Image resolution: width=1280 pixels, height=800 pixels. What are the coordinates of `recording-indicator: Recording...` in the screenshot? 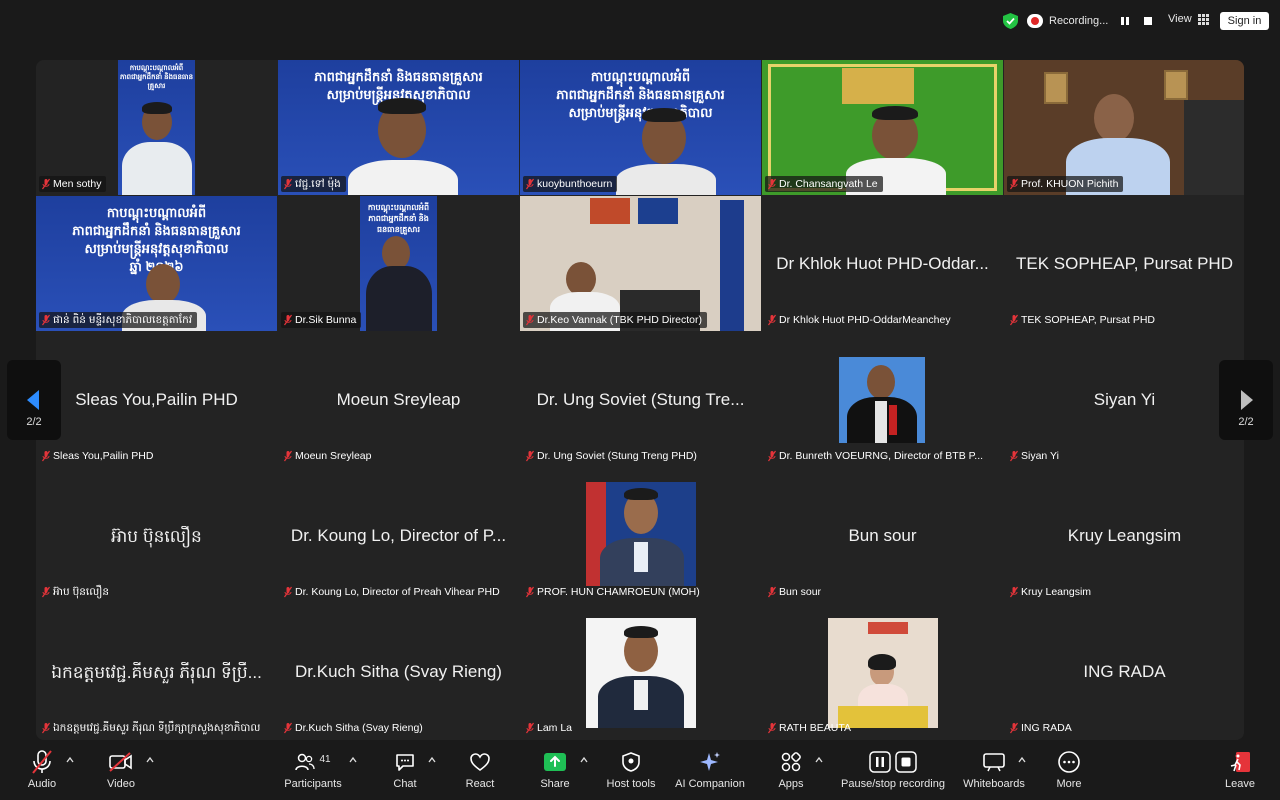 It's located at (1090, 21).